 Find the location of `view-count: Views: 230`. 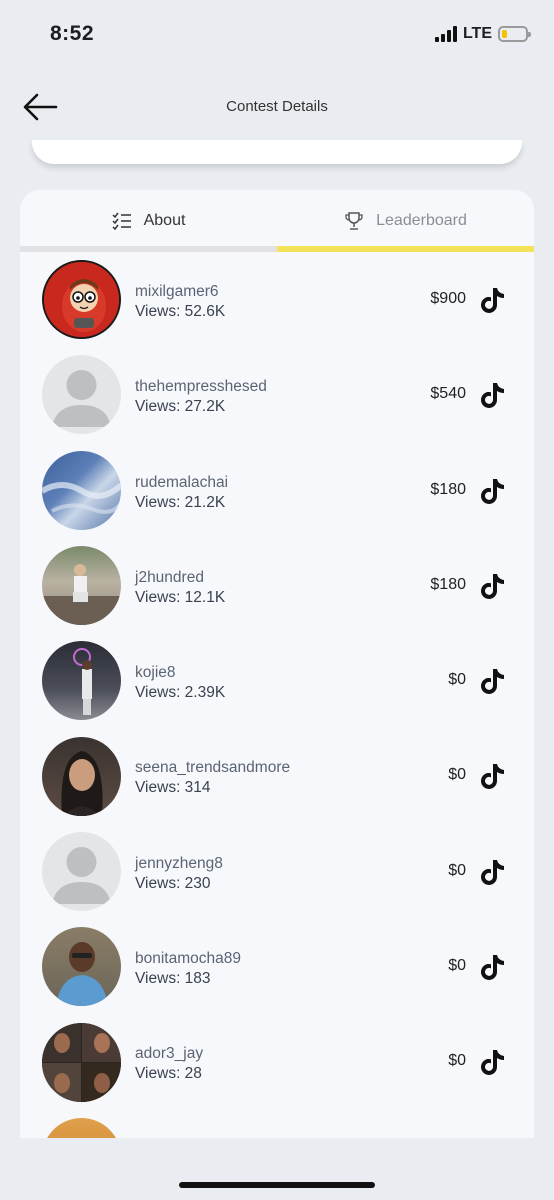

view-count: Views: 230 is located at coordinates (173, 883).